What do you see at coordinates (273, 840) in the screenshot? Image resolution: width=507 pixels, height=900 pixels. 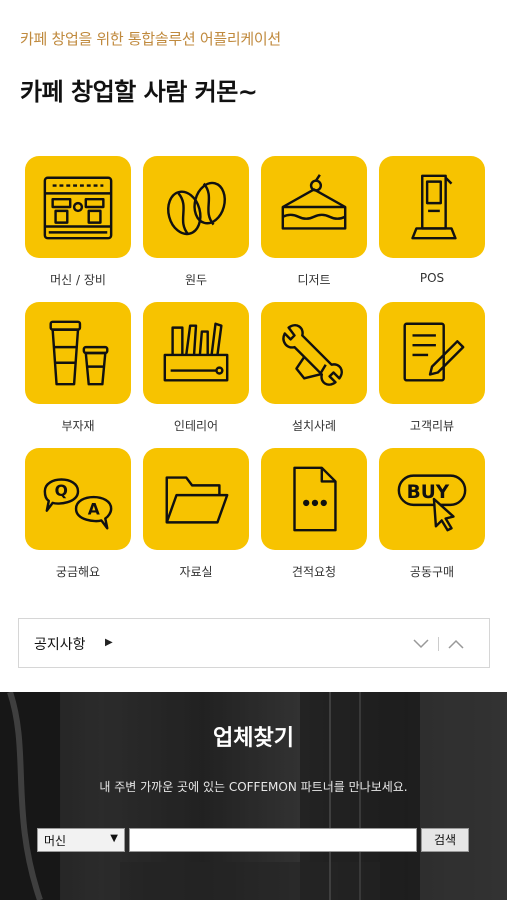 I see `search-input` at bounding box center [273, 840].